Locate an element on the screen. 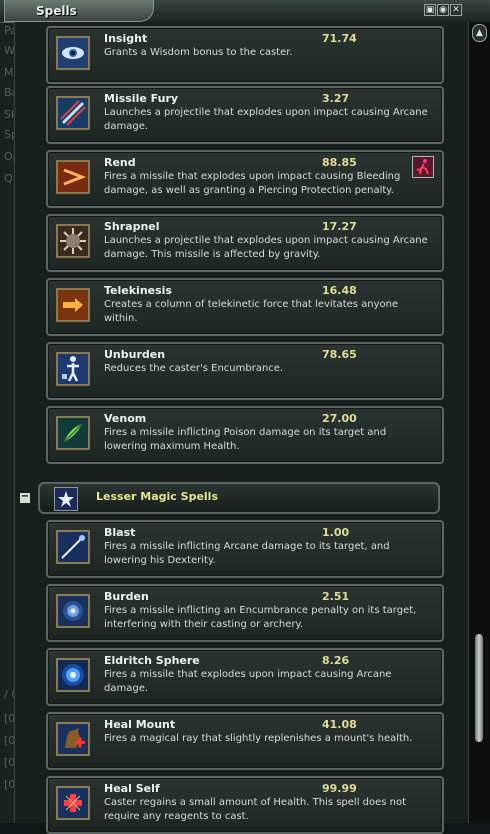  heal-mount-icon is located at coordinates (73, 739).